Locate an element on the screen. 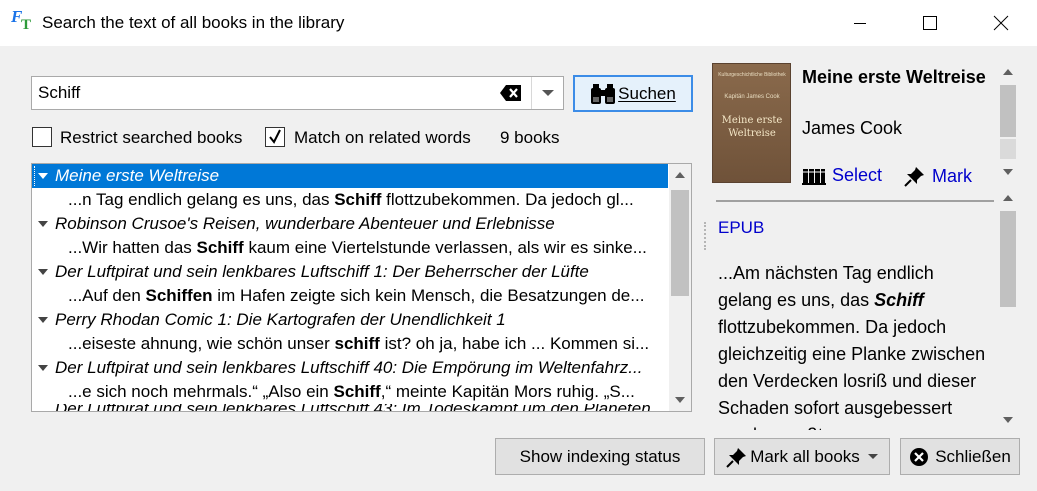 The width and height of the screenshot is (1037, 491). details-scroll-up is located at coordinates (1008, 72).